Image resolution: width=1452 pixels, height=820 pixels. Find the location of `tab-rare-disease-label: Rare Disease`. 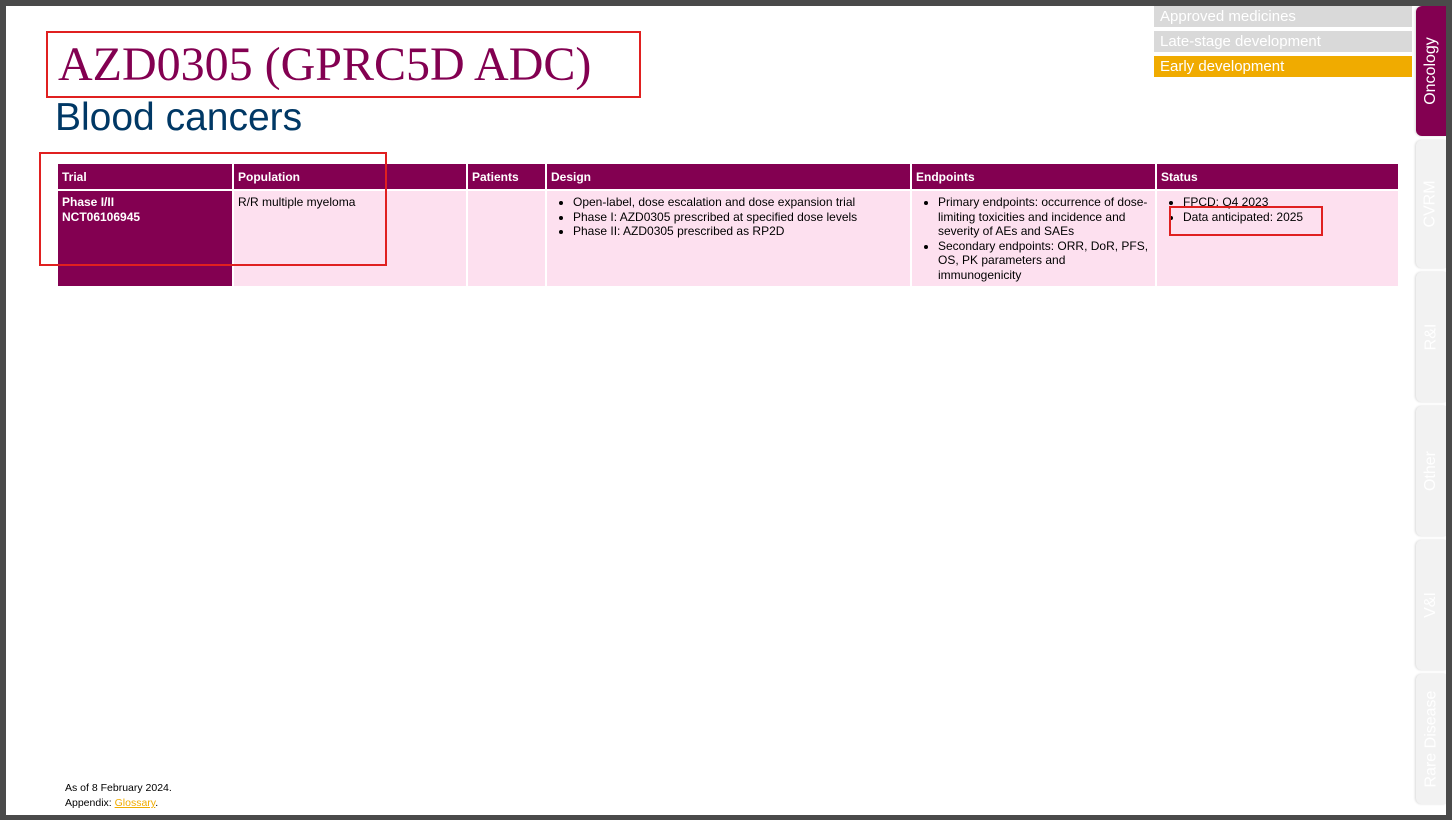

tab-rare-disease-label: Rare Disease is located at coordinates (1430, 739).